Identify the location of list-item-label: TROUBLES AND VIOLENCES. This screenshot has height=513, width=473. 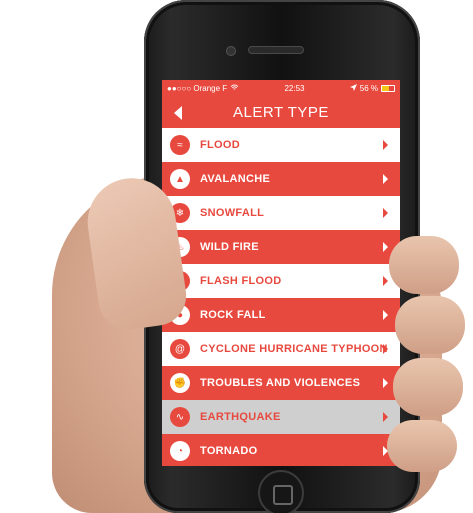
(280, 383).